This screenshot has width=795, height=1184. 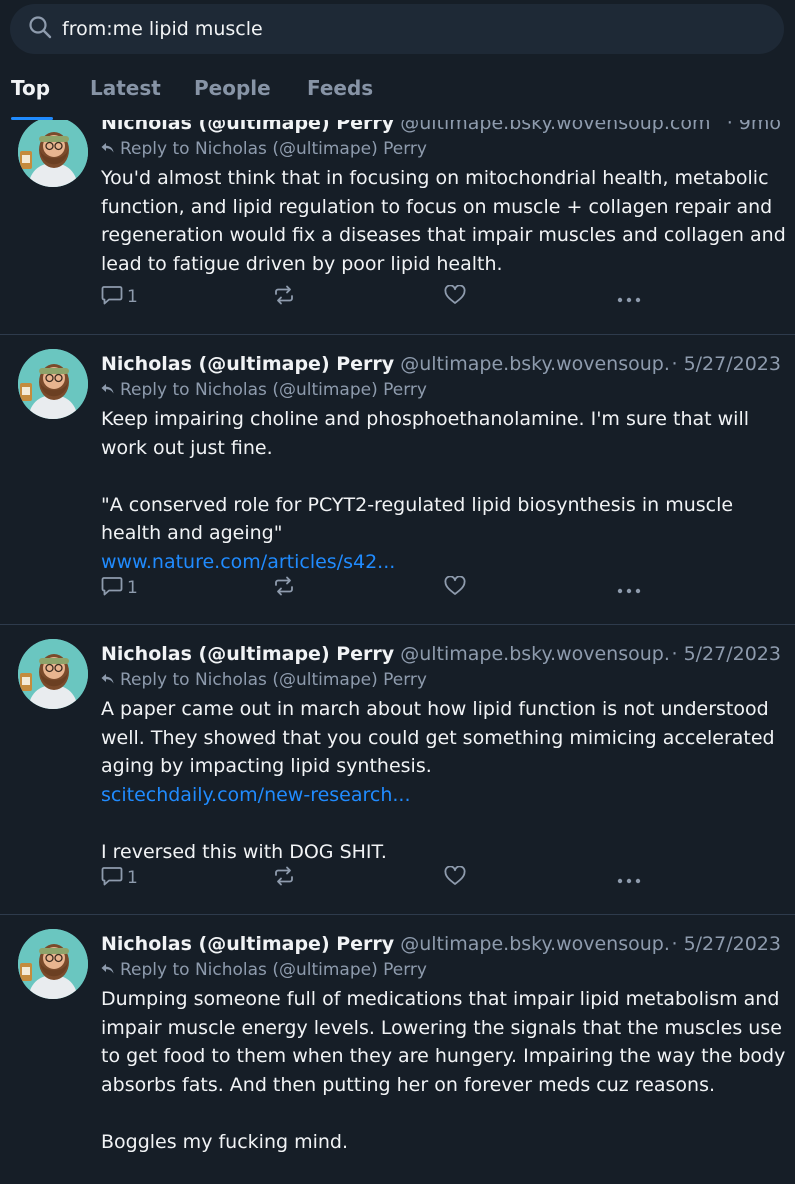 I want to click on author-handle: @ultimape.bsky.wovensoup.com, so click(x=555, y=127).